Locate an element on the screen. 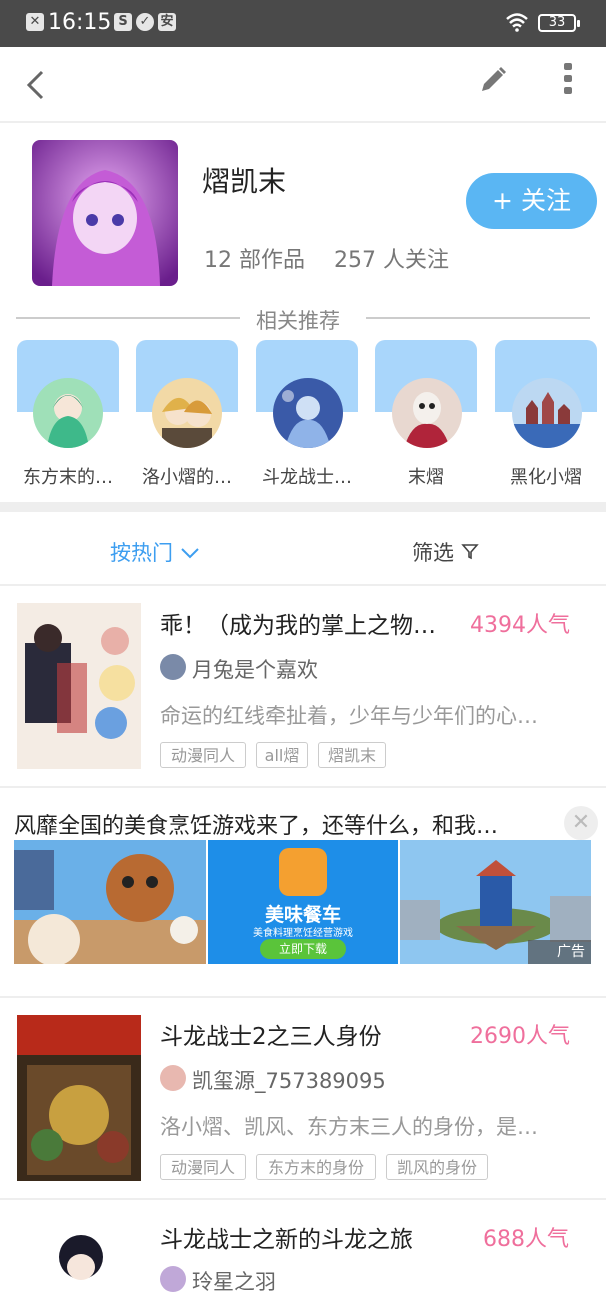 This screenshot has height=1296, width=606. close-icon: ✕ is located at coordinates (581, 823).